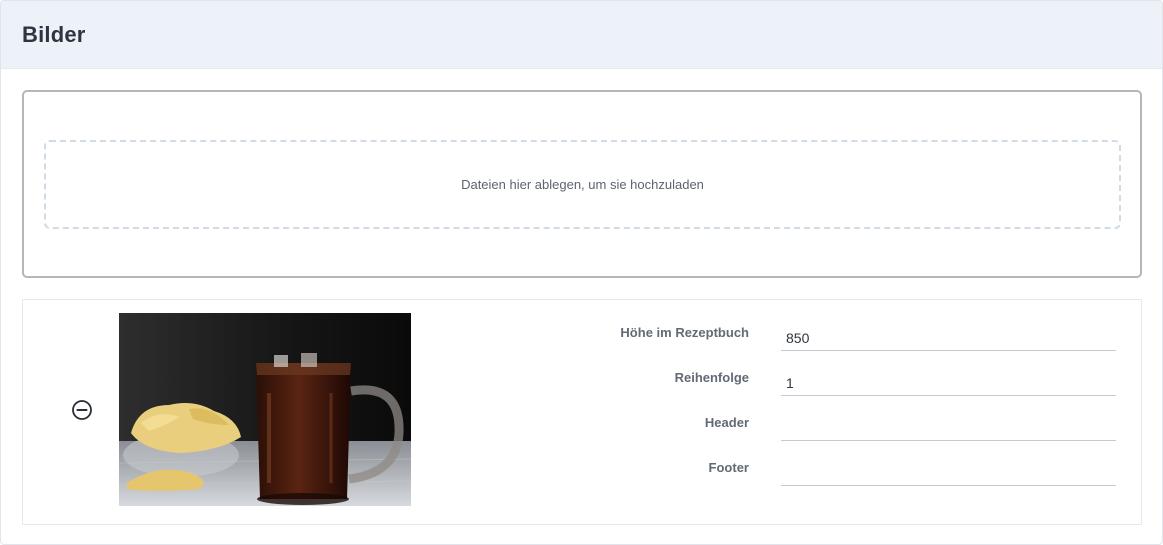 This screenshot has width=1163, height=545. Describe the element at coordinates (948, 473) in the screenshot. I see `footer-input` at that location.